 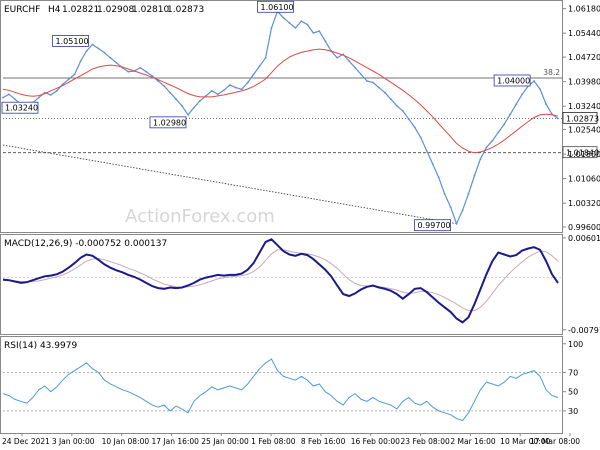 I want to click on rsi-series-layer, so click(x=282, y=390).